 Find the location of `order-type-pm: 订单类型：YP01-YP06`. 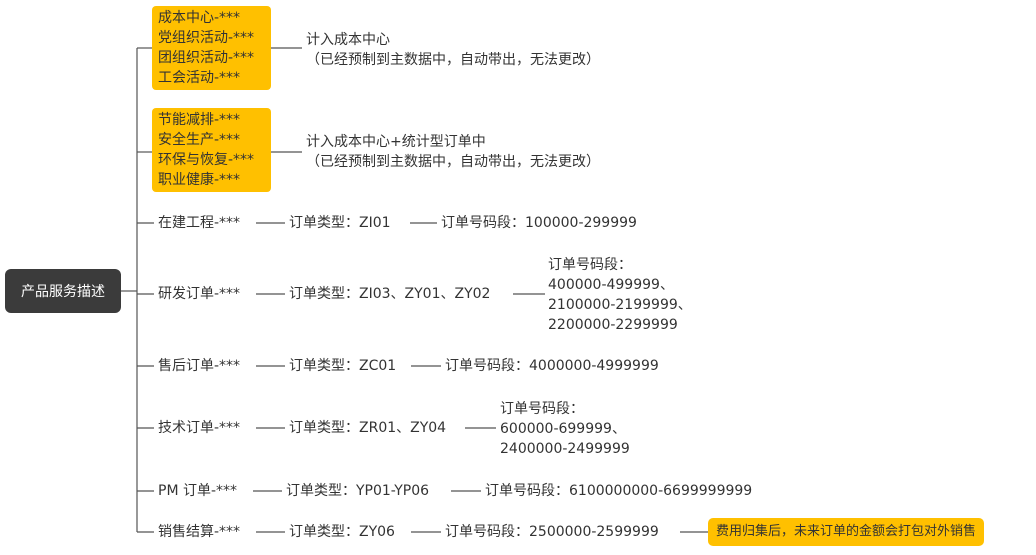

order-type-pm: 订单类型：YP01-YP06 is located at coordinates (358, 491).